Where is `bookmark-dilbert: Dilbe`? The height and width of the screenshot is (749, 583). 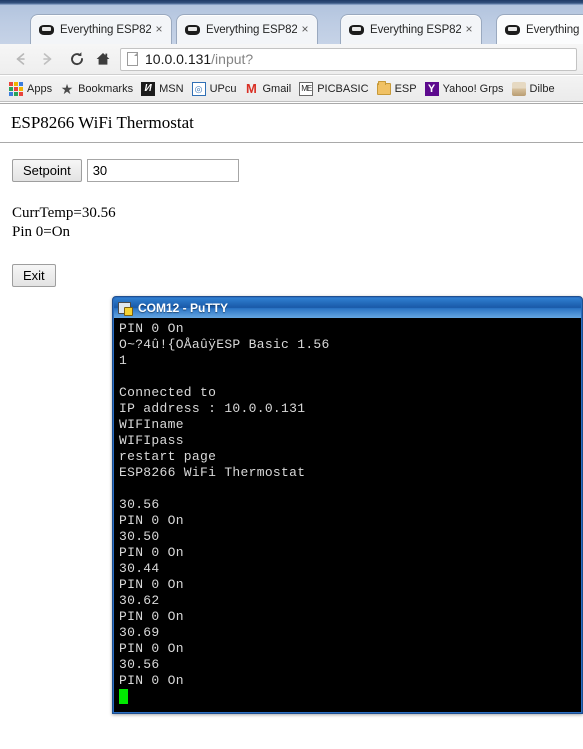 bookmark-dilbert: Dilbe is located at coordinates (534, 89).